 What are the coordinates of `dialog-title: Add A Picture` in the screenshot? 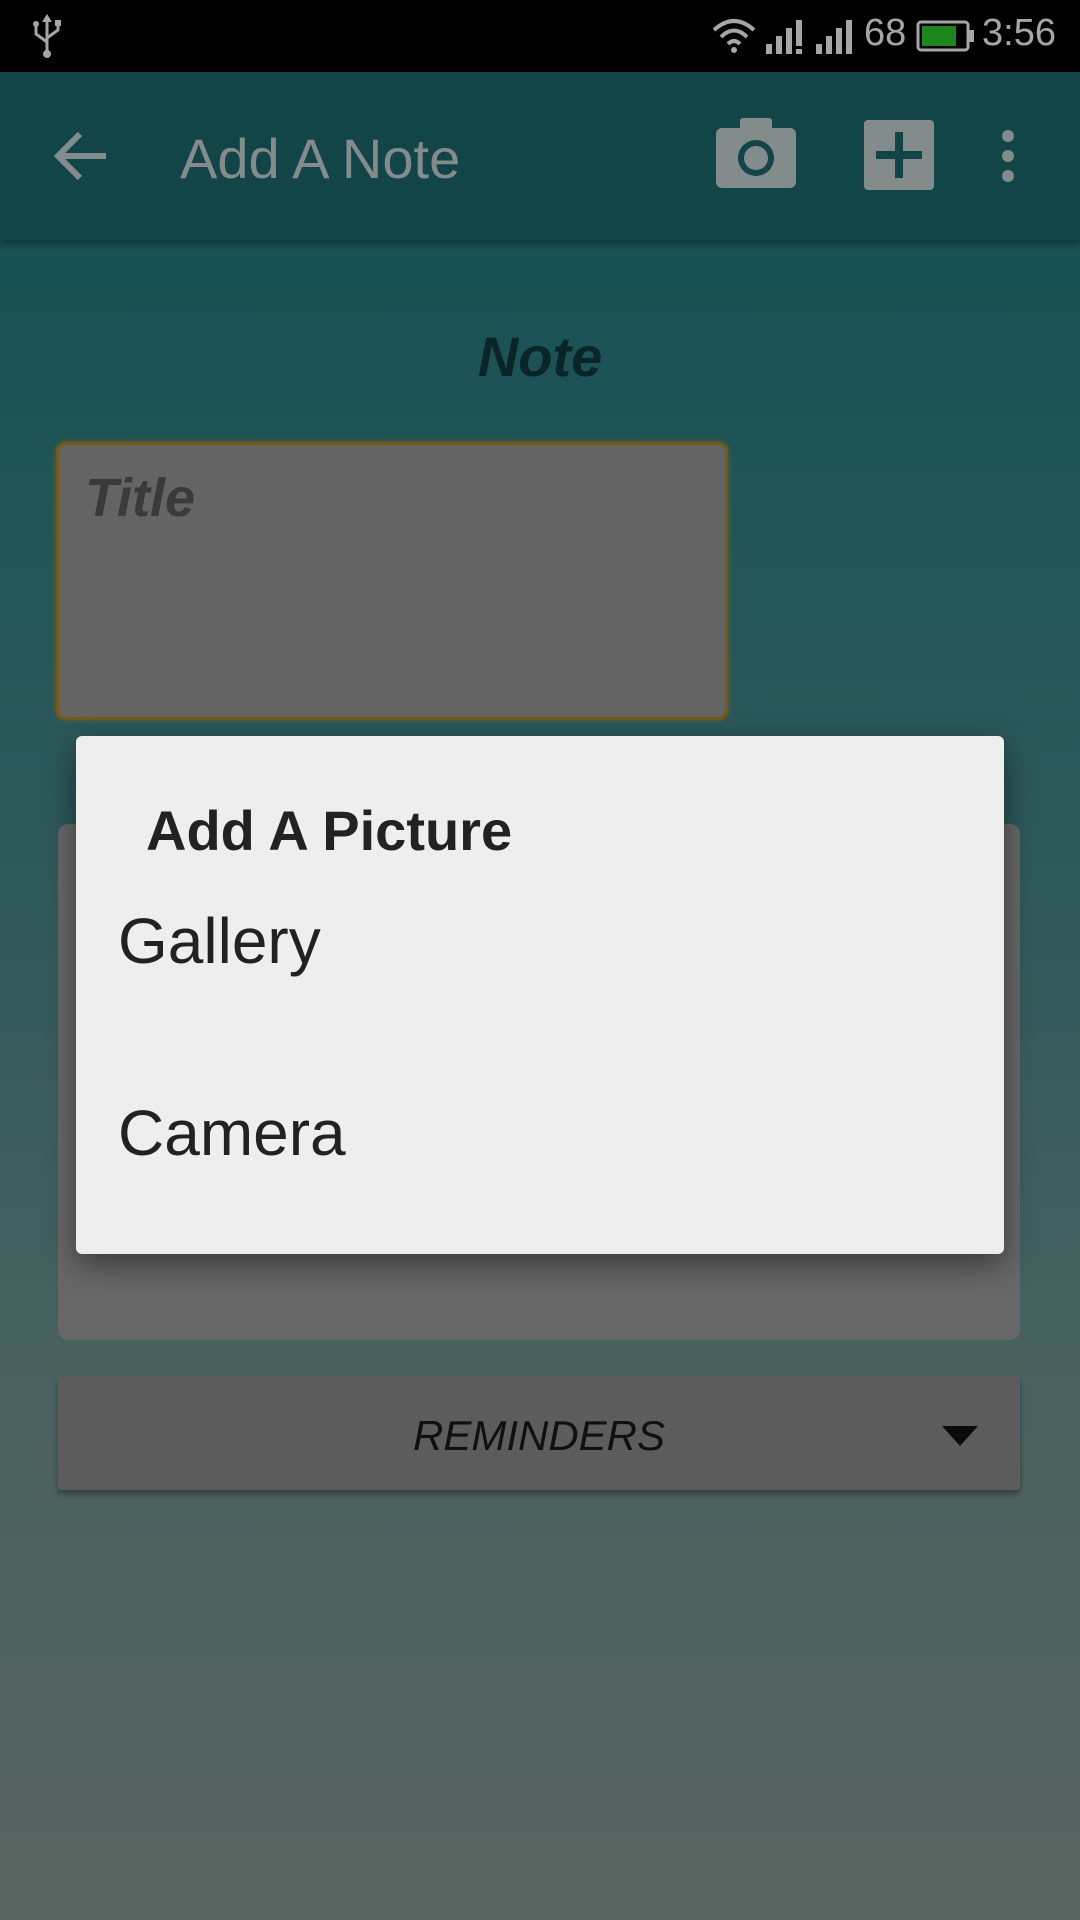 It's located at (329, 830).